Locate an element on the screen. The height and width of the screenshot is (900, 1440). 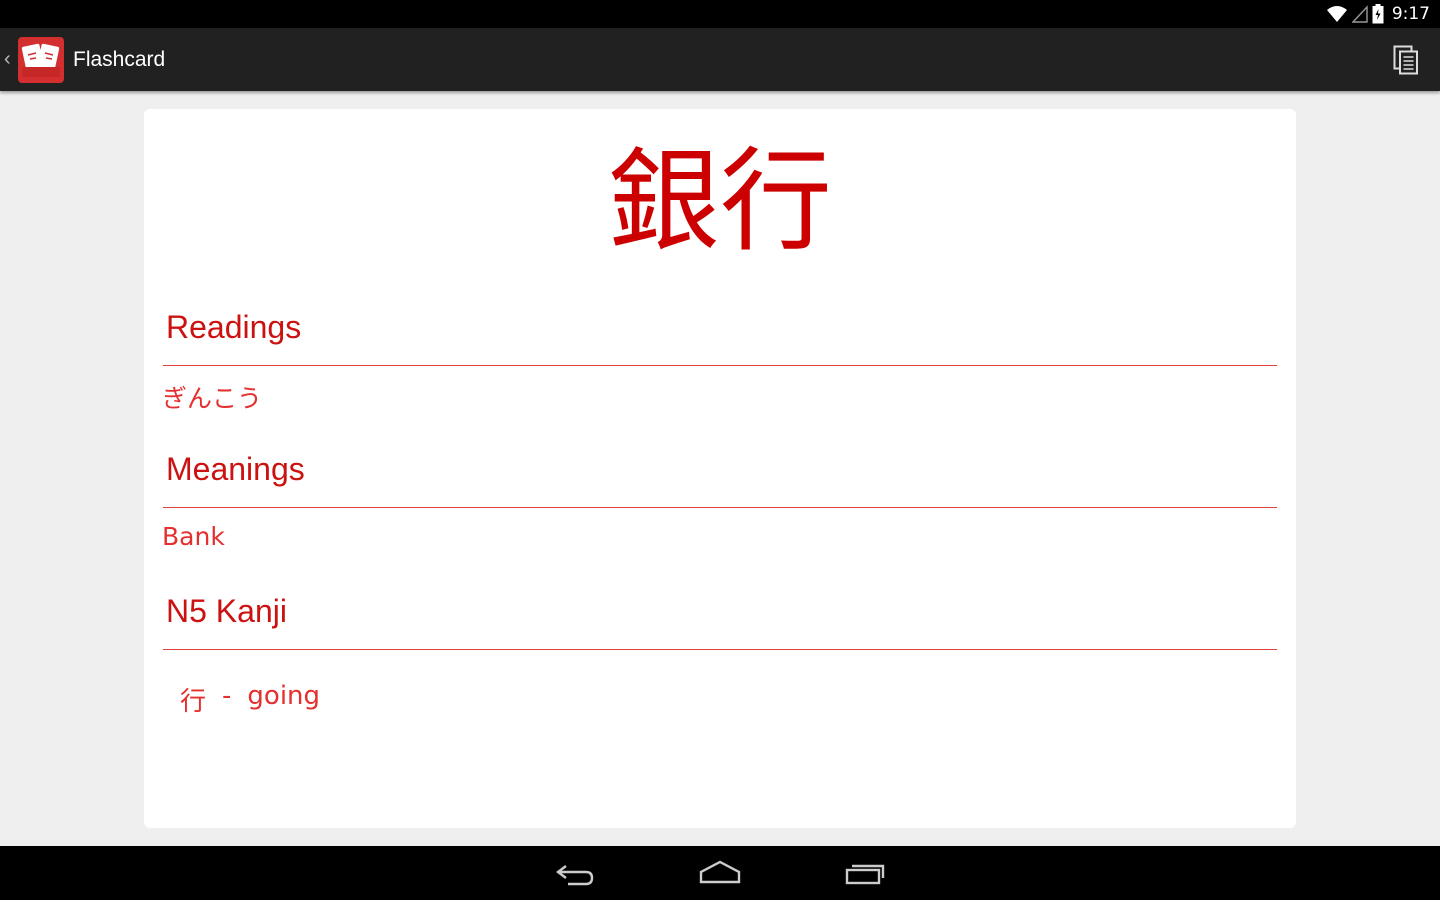
clock: 9:17 is located at coordinates (1410, 14).